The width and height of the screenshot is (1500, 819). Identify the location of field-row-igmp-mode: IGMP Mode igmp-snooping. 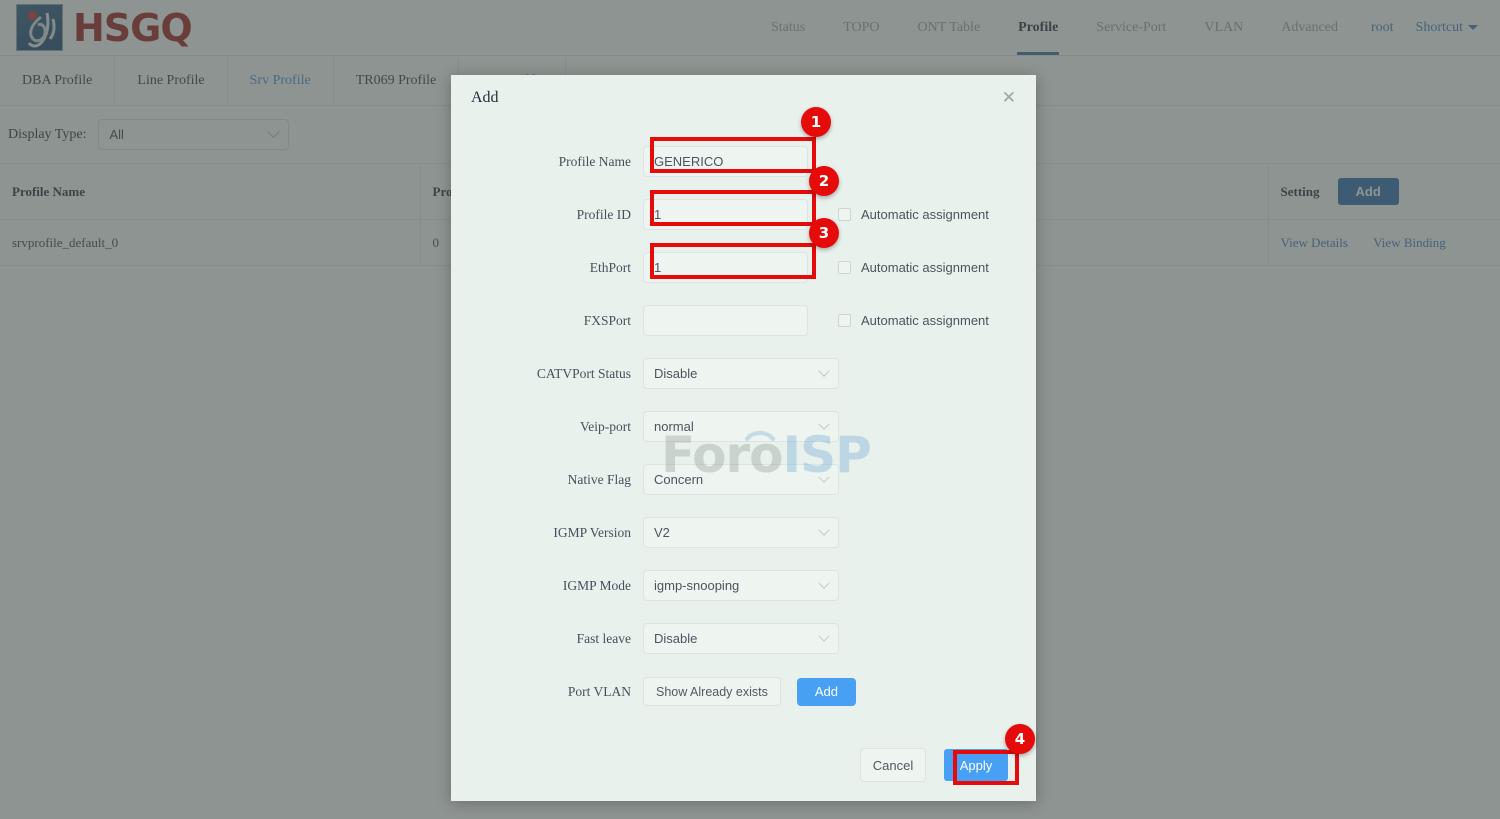
(743, 585).